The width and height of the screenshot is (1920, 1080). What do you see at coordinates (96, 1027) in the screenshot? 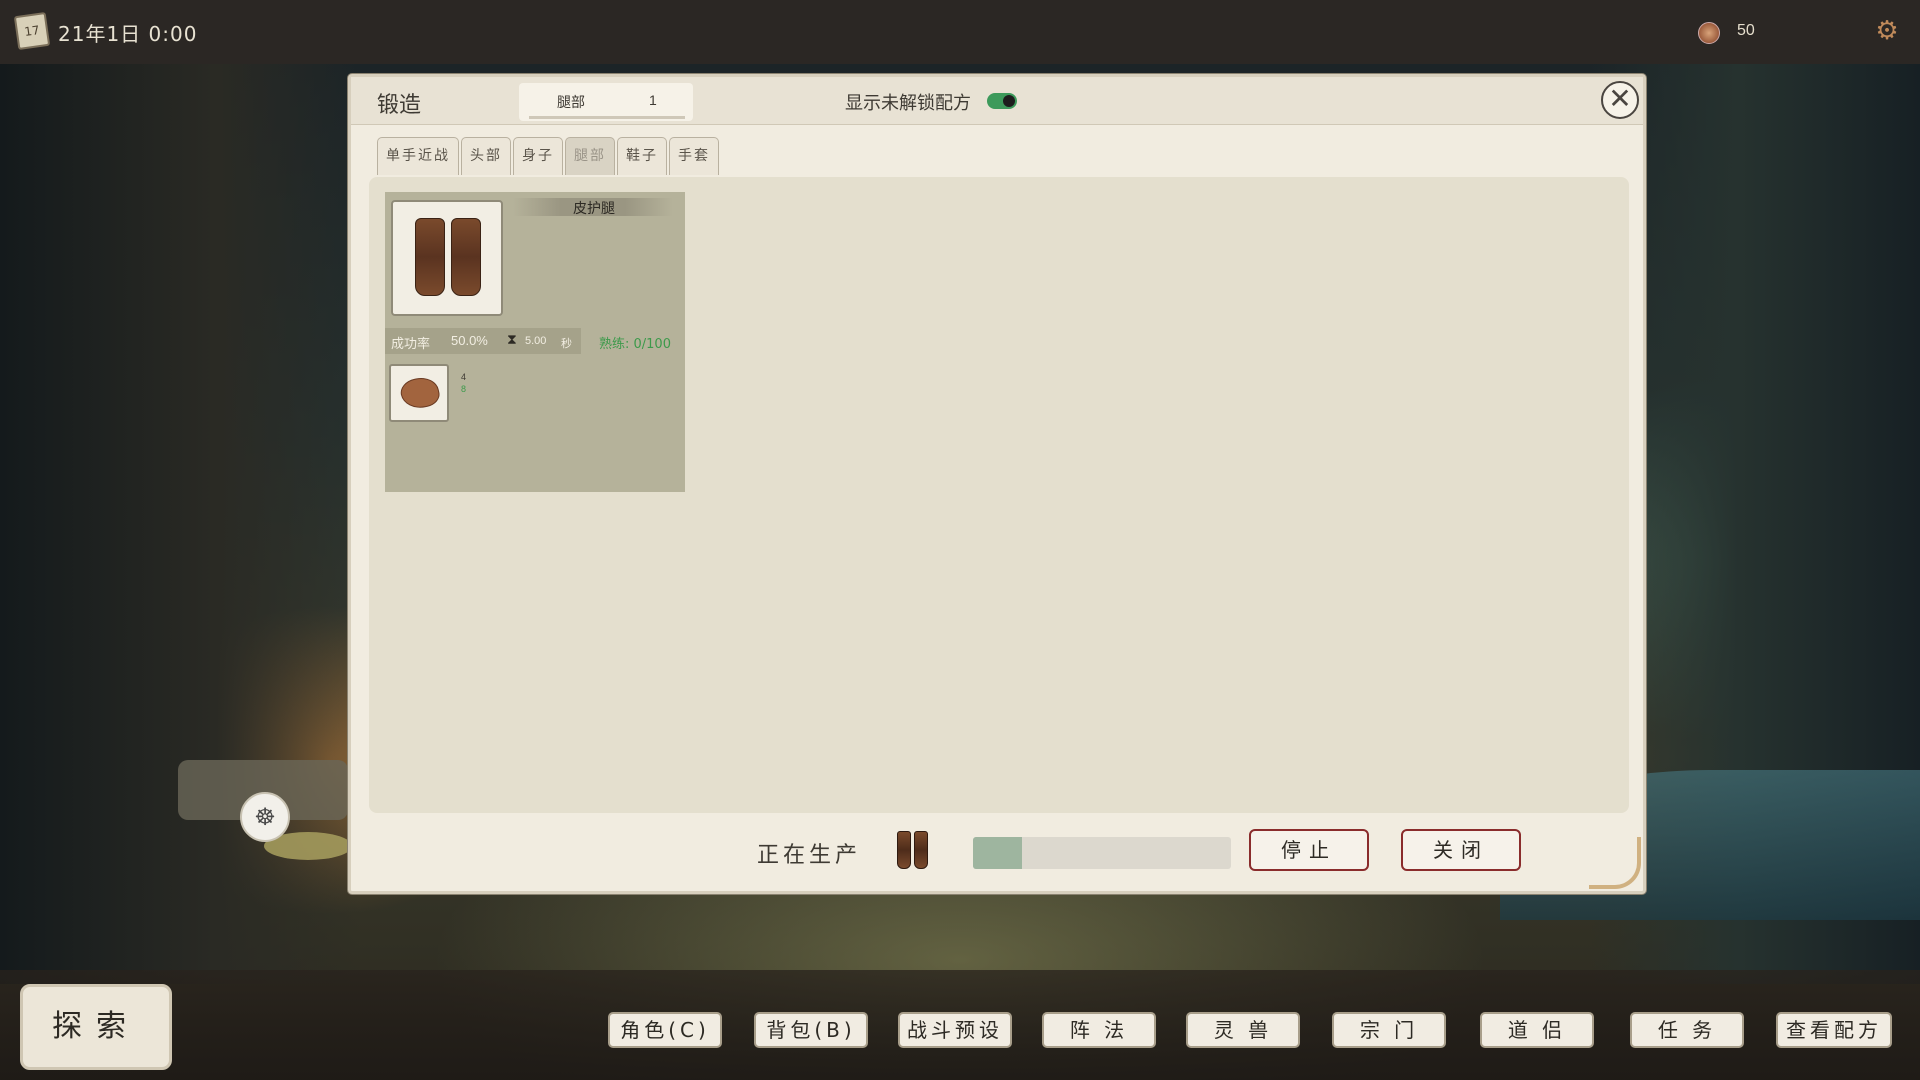
I see `explore-button: 探索` at bounding box center [96, 1027].